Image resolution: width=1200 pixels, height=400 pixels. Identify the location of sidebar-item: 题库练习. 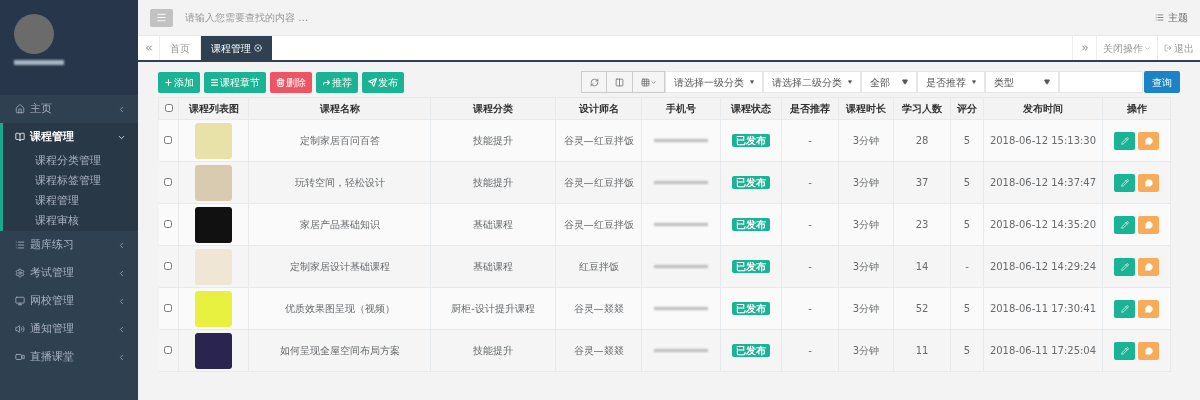
(70, 245).